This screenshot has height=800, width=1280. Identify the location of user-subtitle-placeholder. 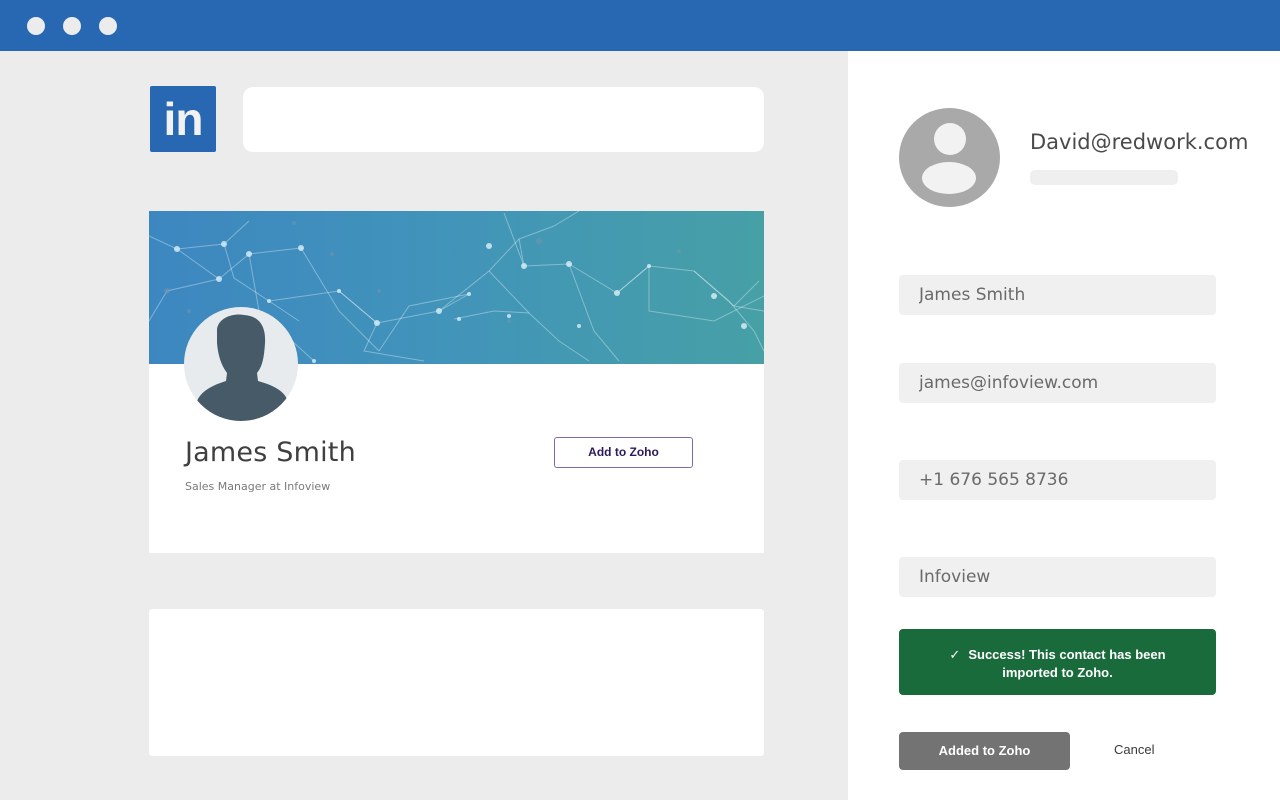
(1104, 177).